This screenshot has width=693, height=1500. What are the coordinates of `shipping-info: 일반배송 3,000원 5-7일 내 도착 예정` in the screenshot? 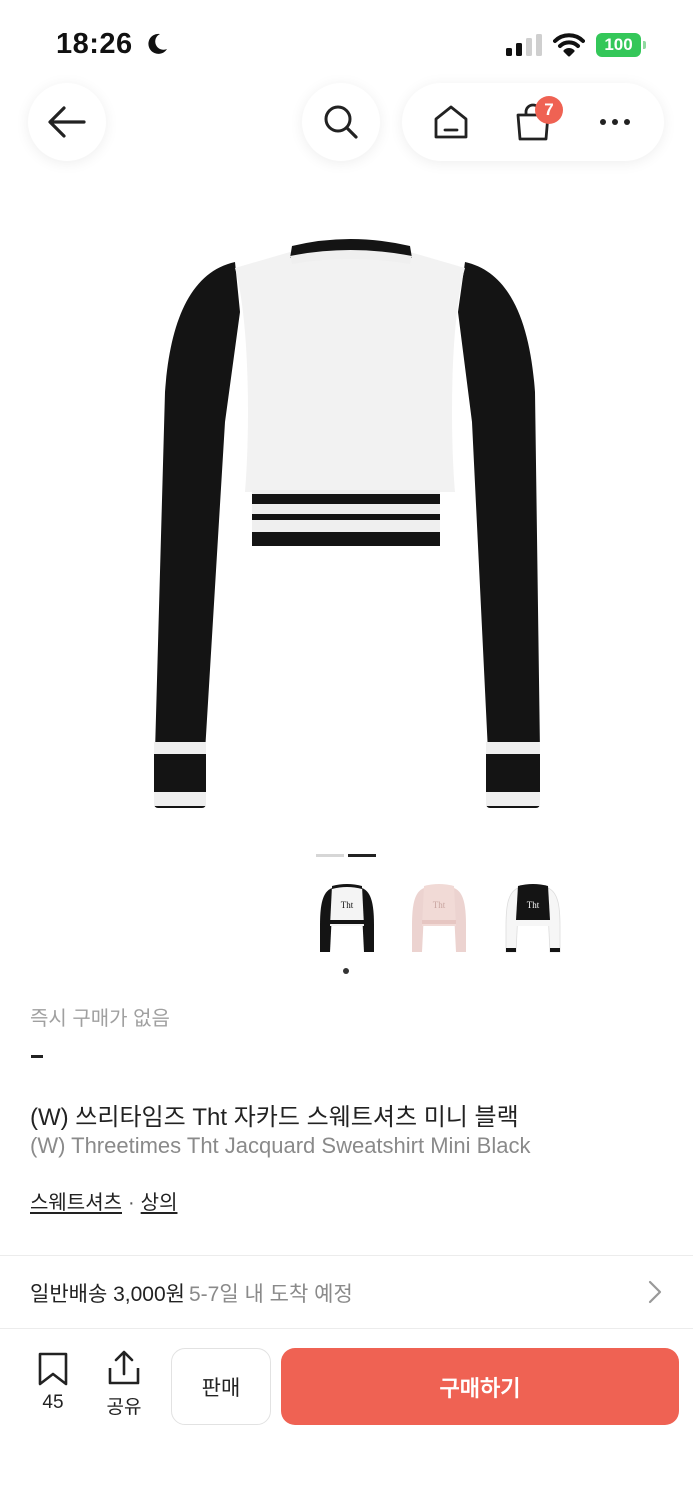 It's located at (191, 1293).